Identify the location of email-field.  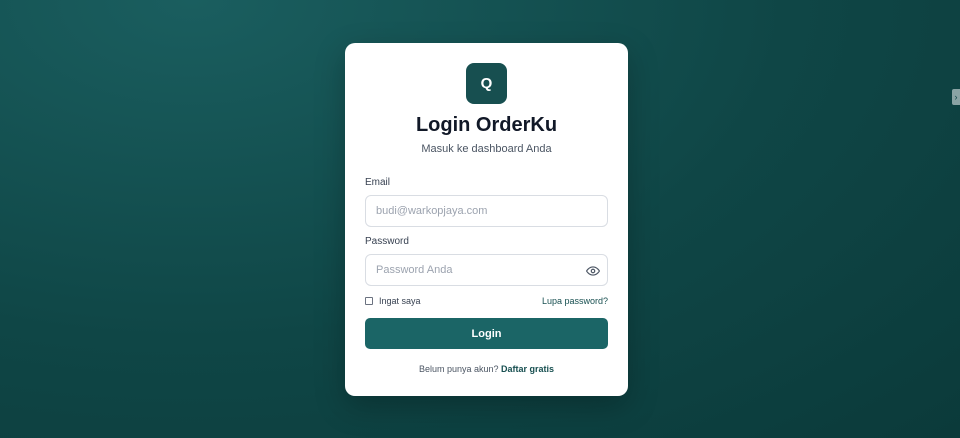
(486, 211).